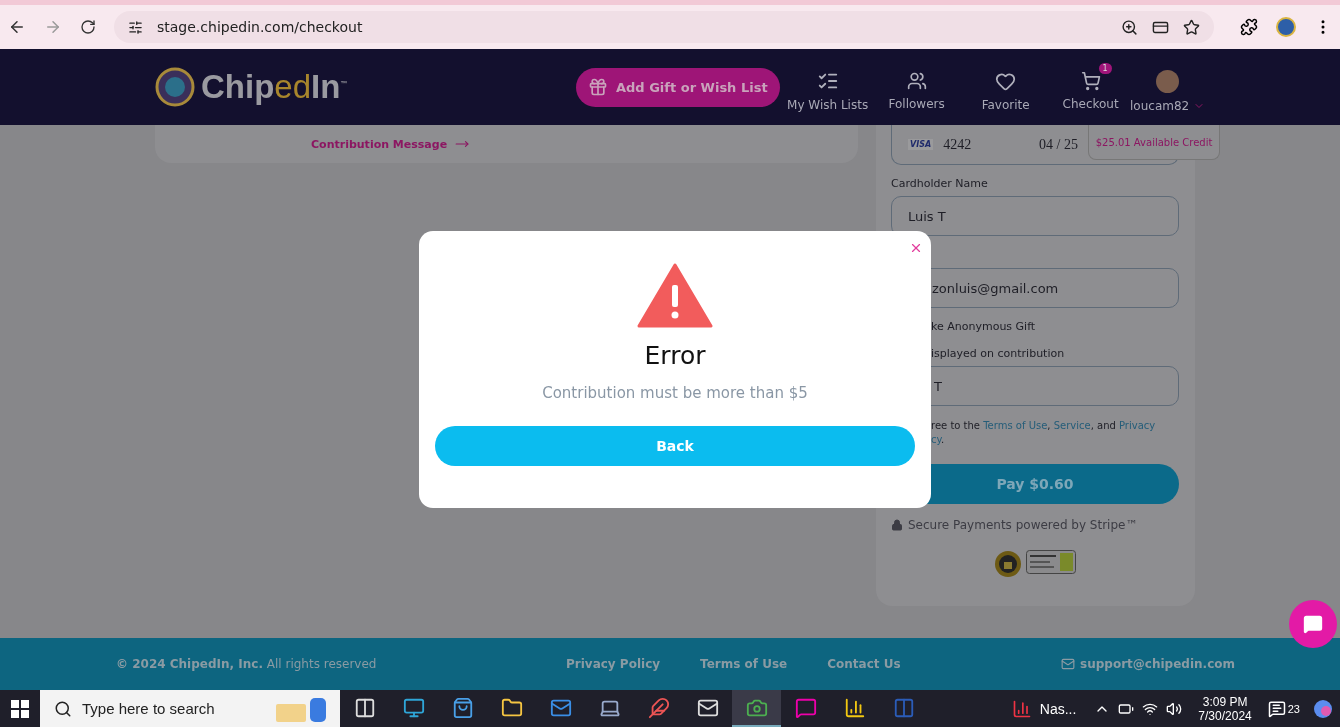  I want to click on terms-text: , and, so click(1103, 425).